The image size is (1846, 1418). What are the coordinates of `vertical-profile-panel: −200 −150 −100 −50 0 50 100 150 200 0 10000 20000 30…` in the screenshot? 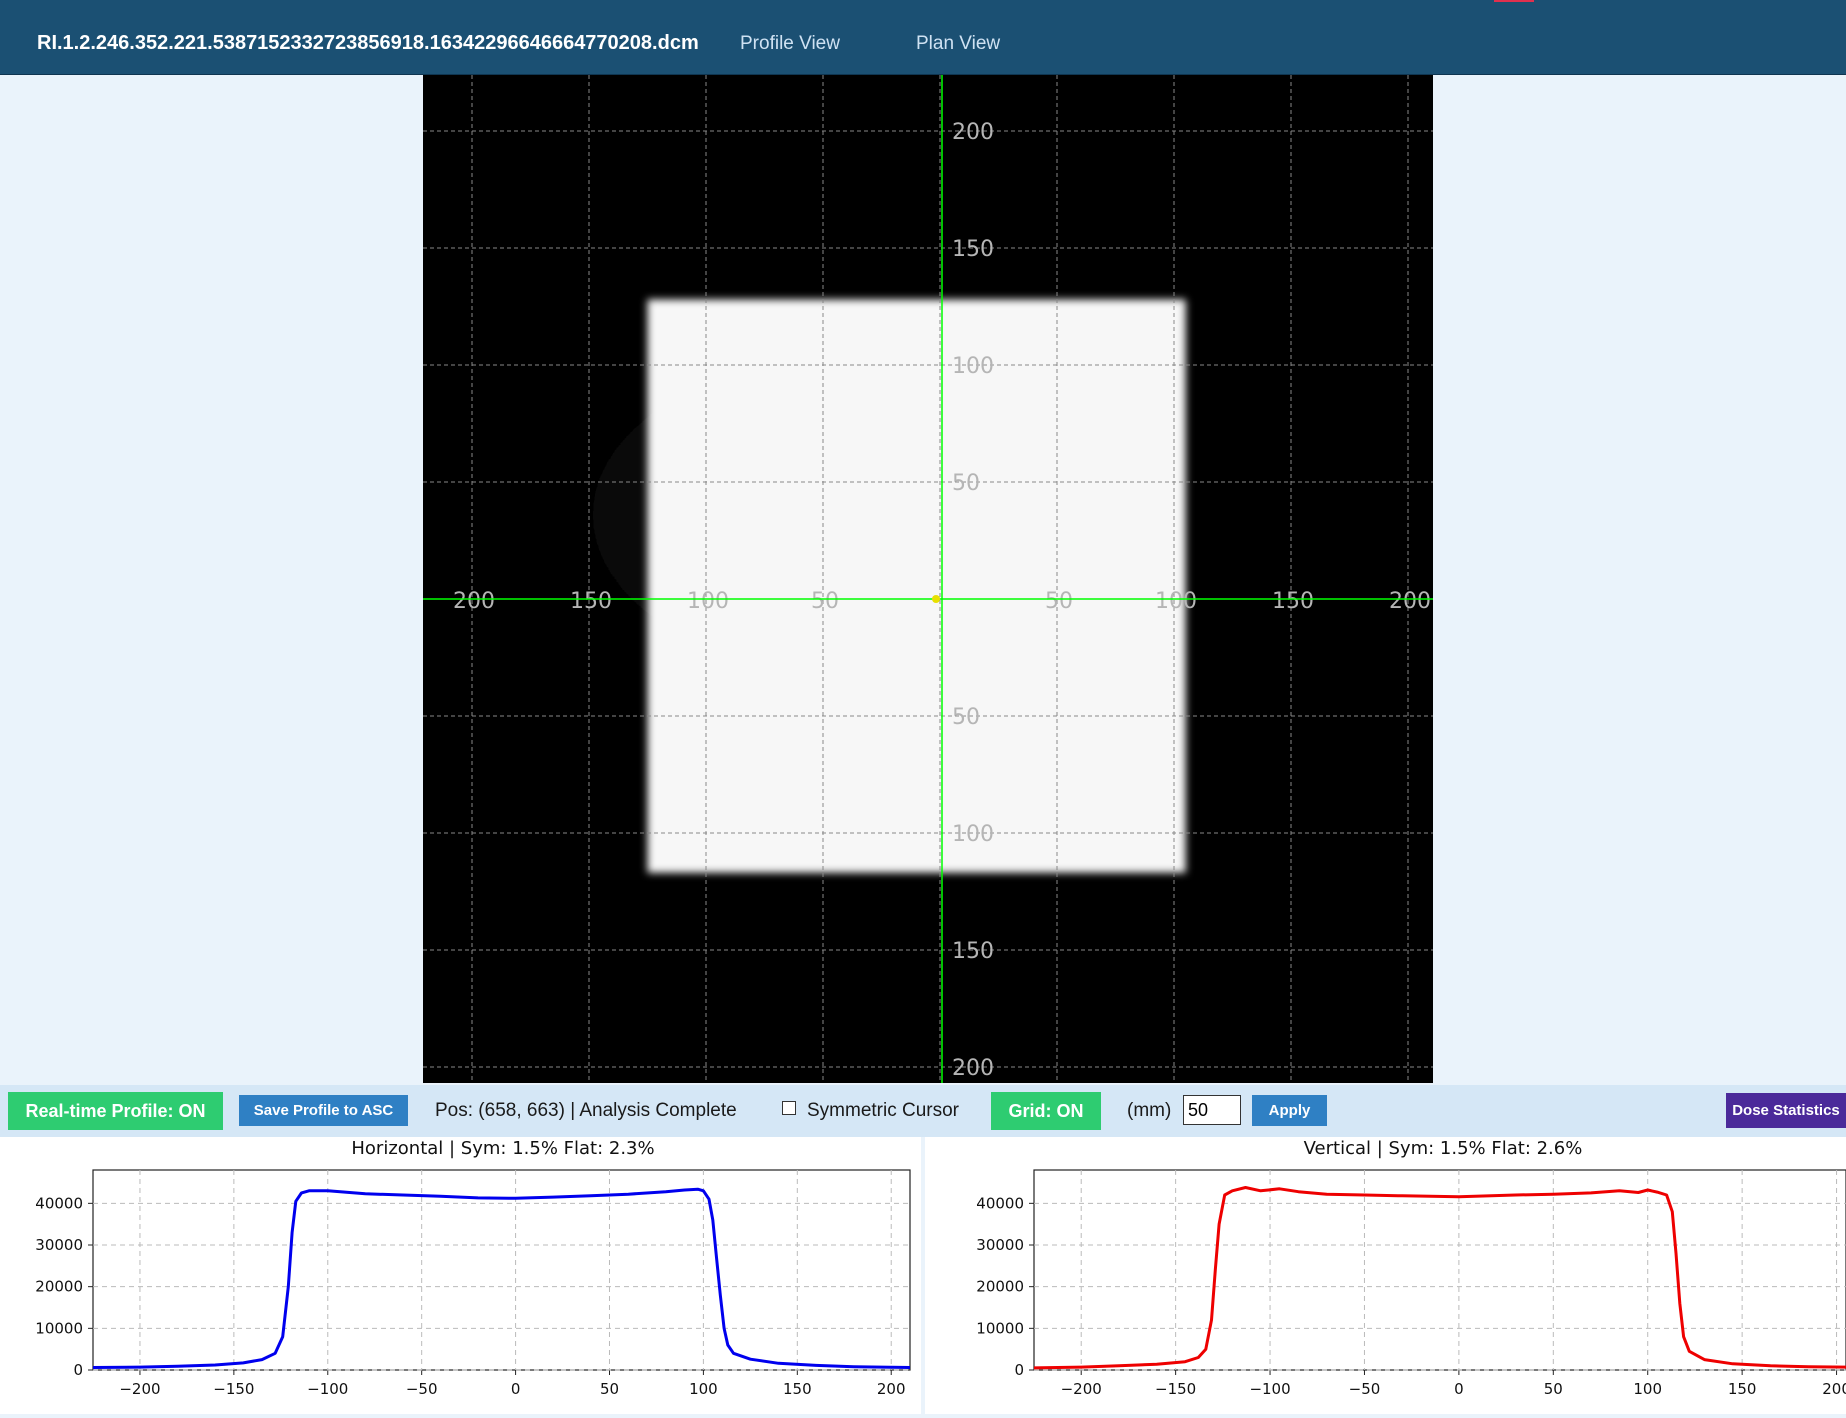 It's located at (1385, 1275).